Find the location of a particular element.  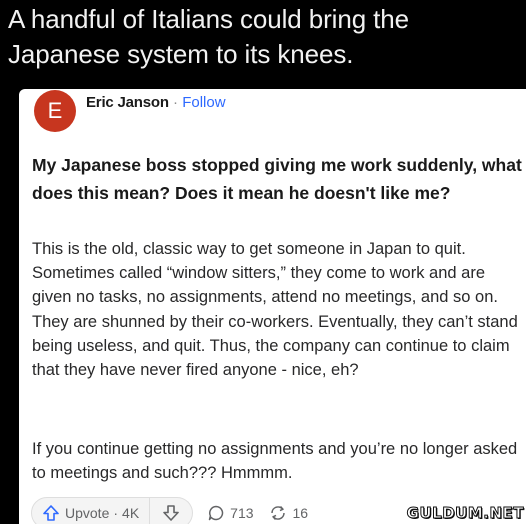

share-count: 16 is located at coordinates (300, 513).